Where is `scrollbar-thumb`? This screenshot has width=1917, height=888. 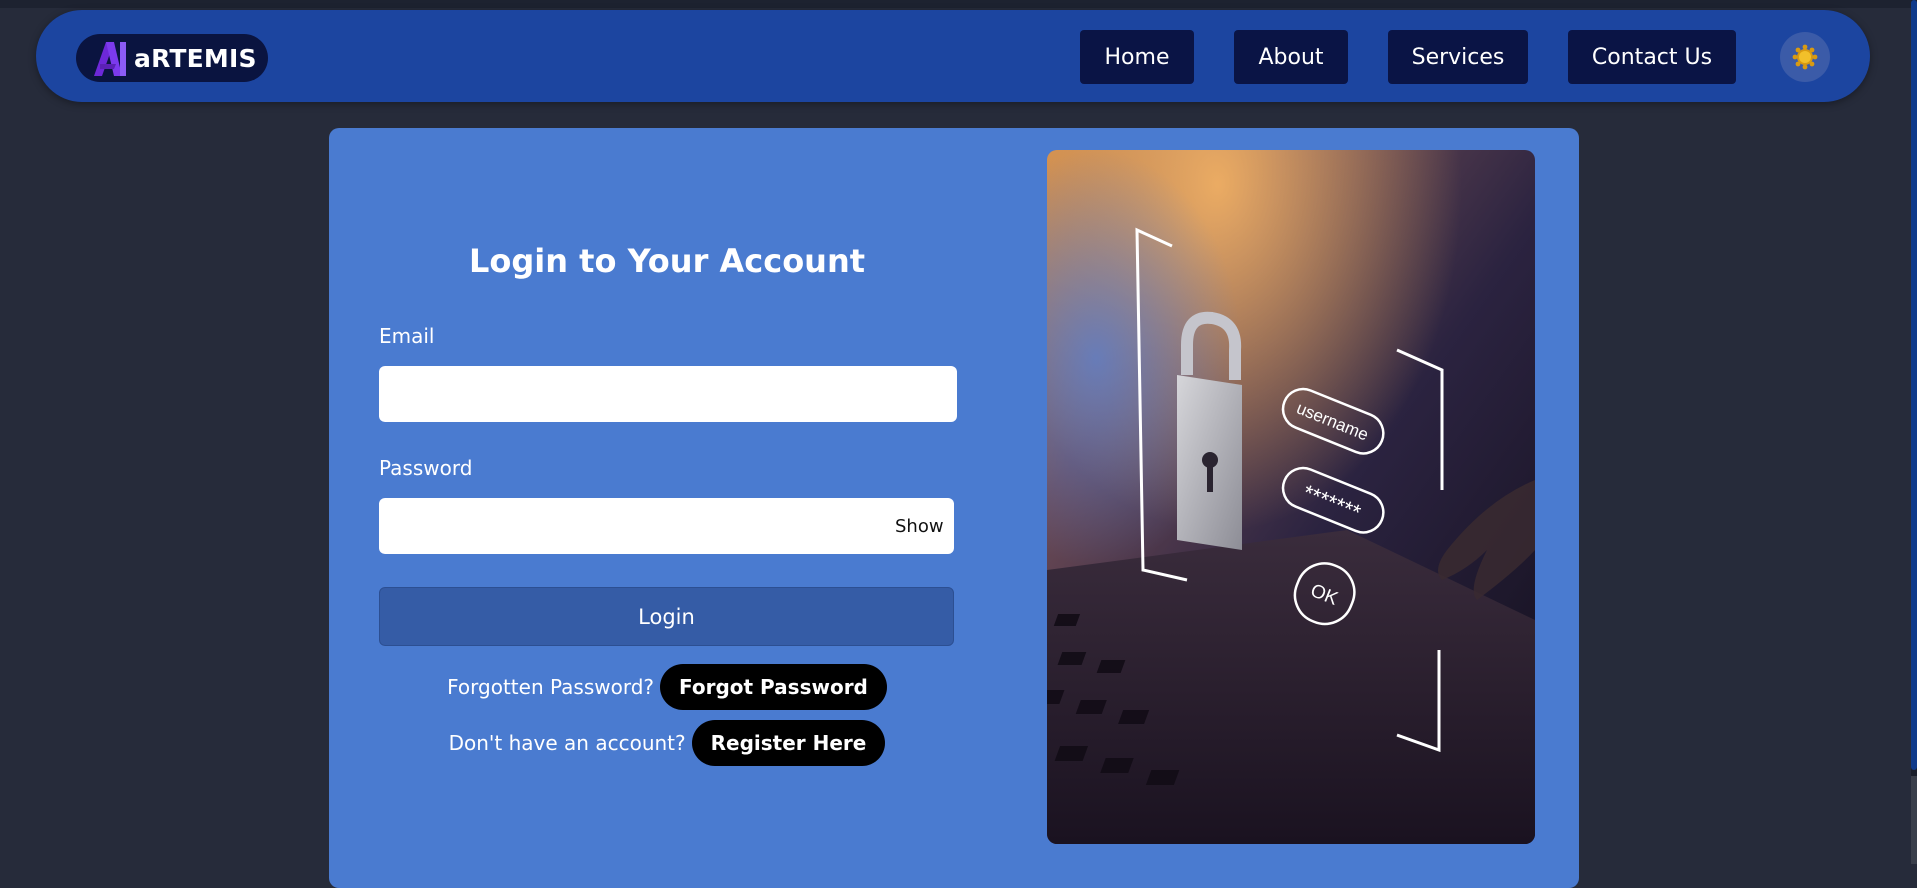 scrollbar-thumb is located at coordinates (1914, 385).